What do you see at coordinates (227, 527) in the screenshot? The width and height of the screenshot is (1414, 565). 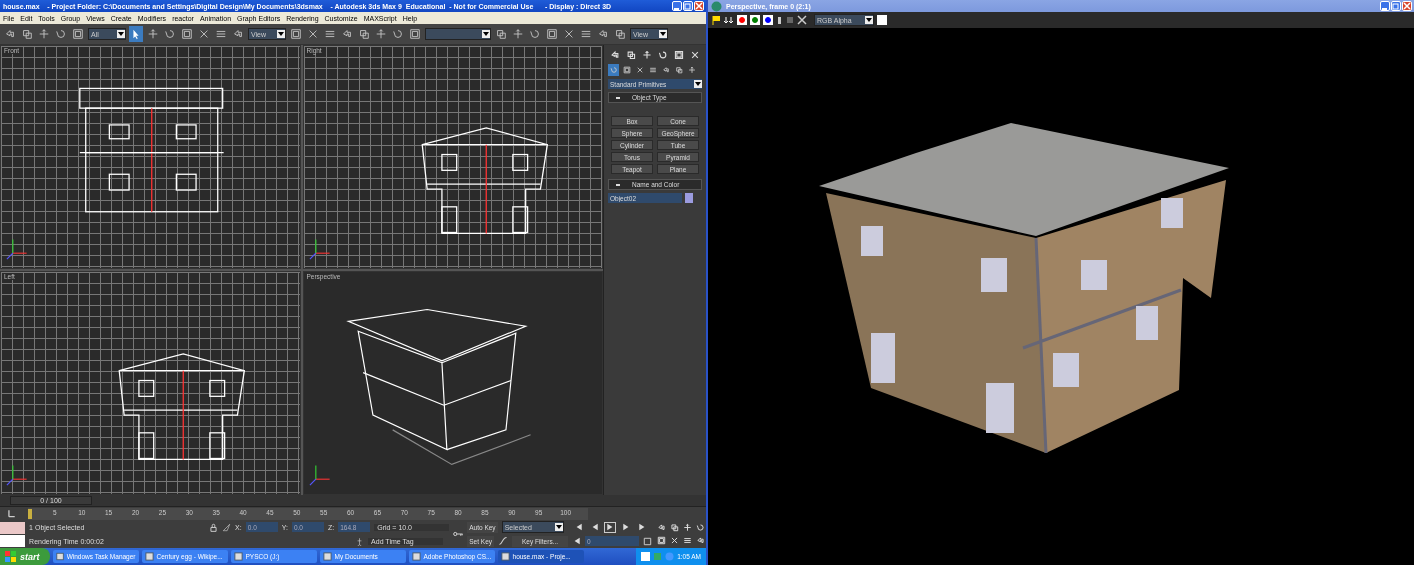 I see `transform-mode-icon` at bounding box center [227, 527].